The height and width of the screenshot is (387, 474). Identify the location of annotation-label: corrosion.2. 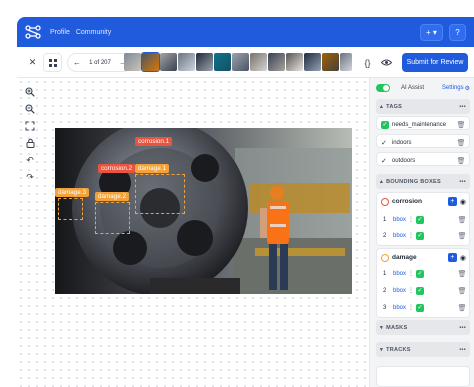
(117, 168).